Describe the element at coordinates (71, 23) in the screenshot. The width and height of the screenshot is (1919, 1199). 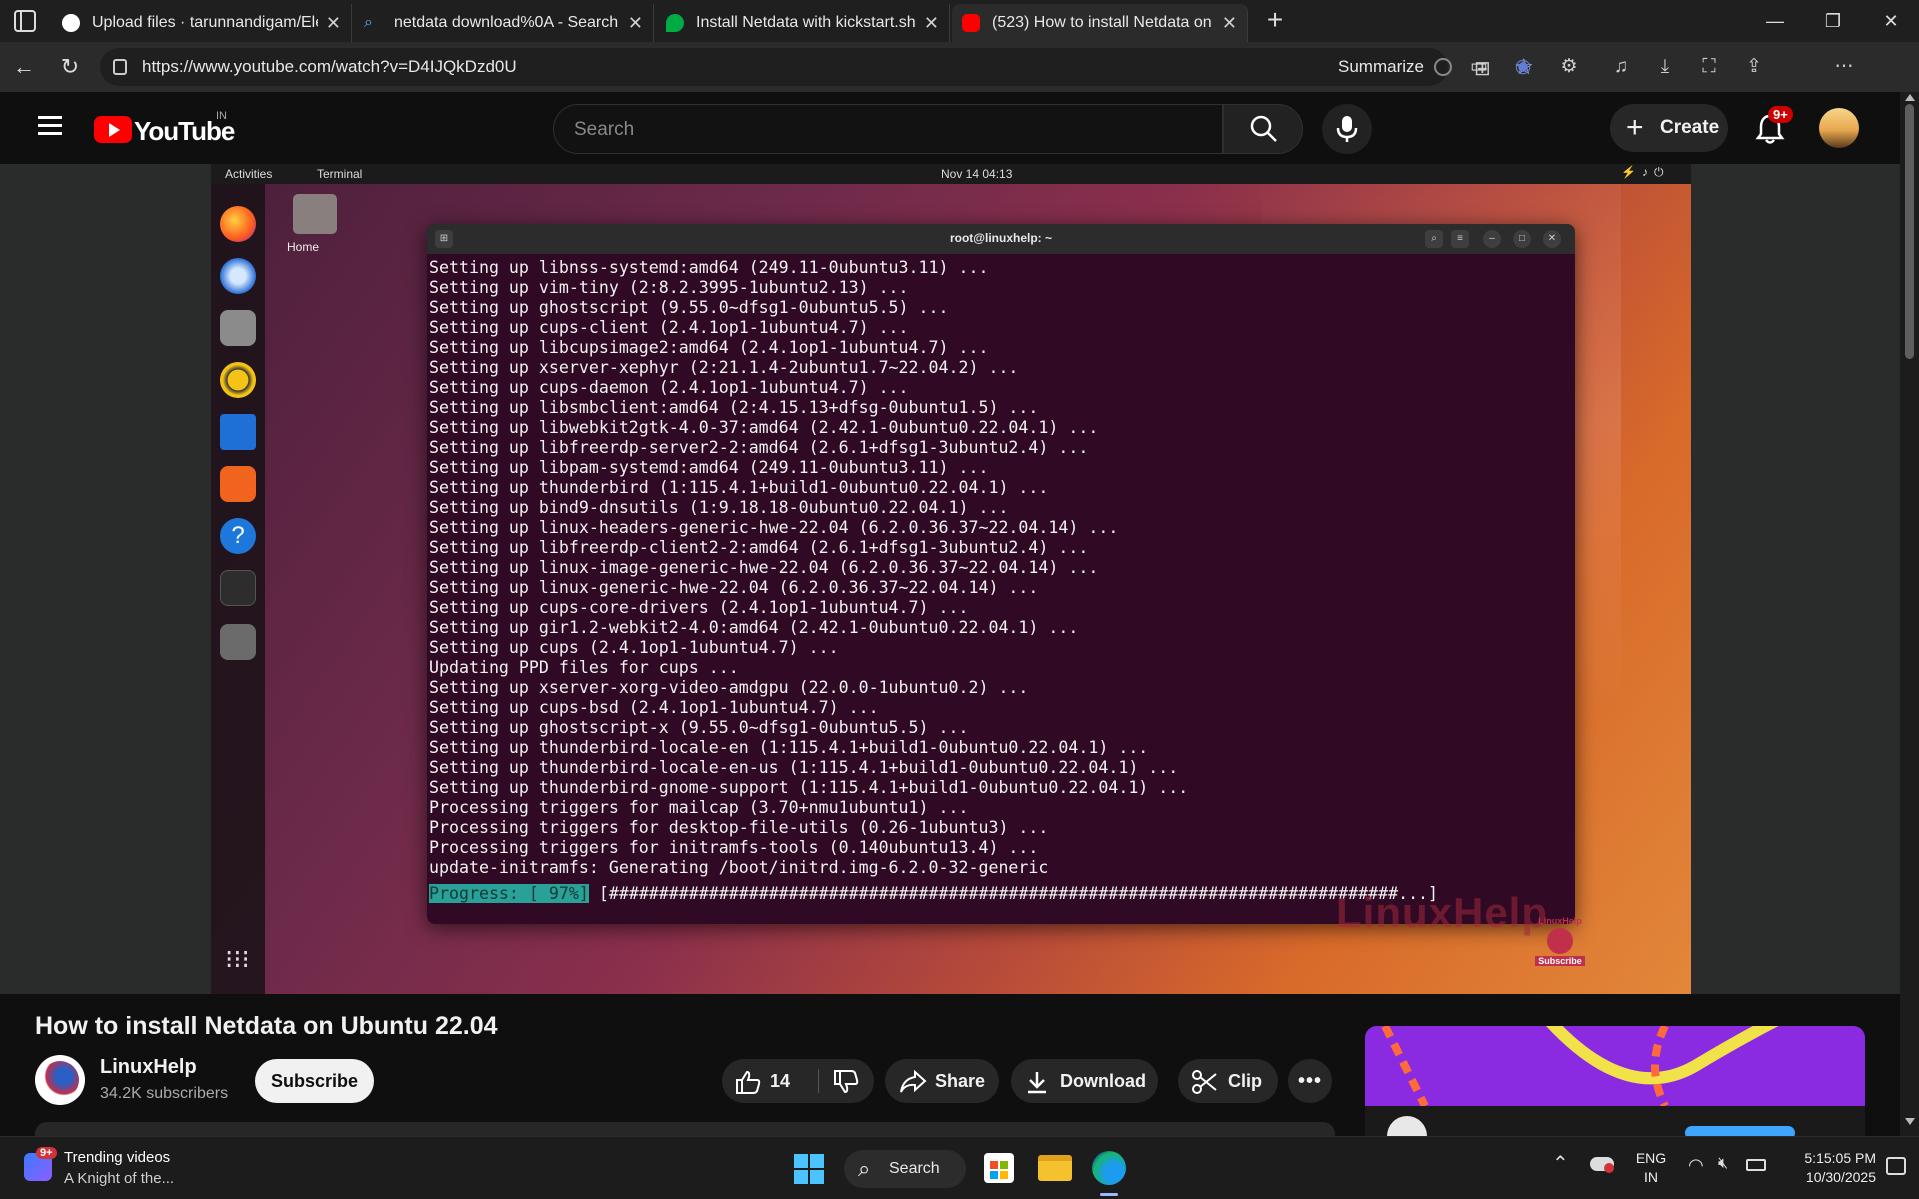
I see `github-icon` at that location.